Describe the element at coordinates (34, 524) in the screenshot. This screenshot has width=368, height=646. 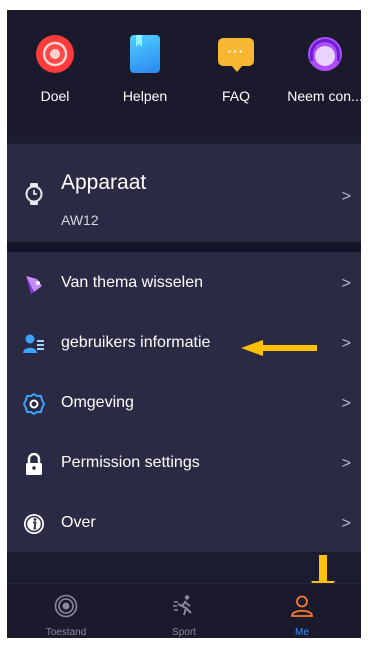
I see `info-icon` at that location.